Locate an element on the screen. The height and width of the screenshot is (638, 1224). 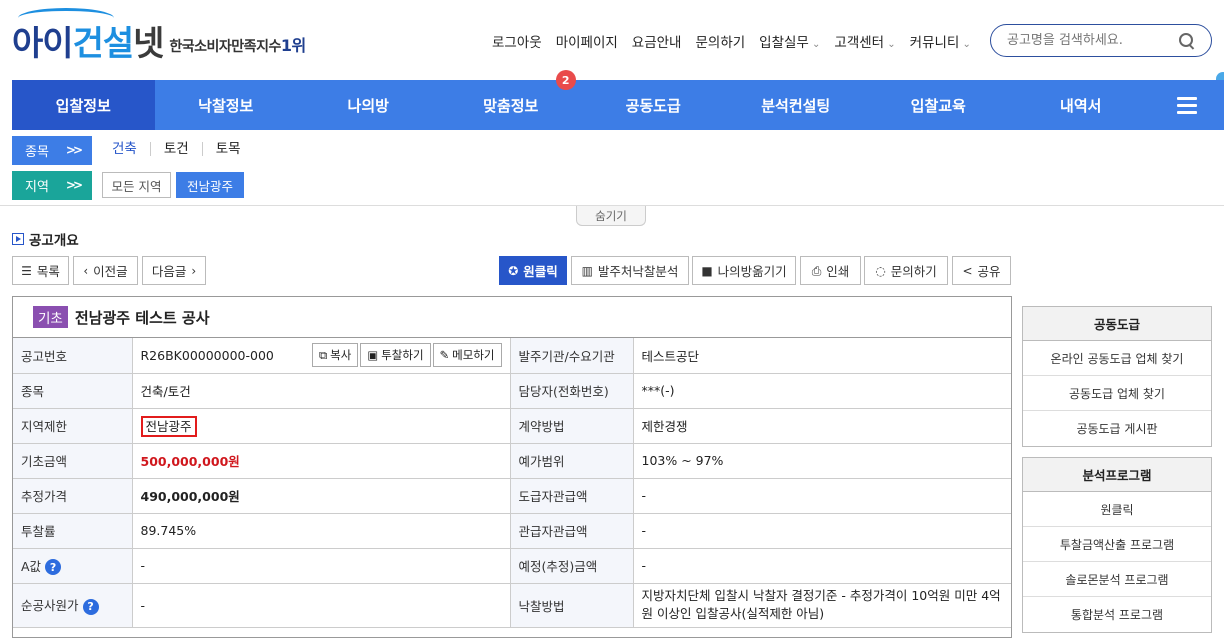
list-button: ☰ 목록 is located at coordinates (40, 270).